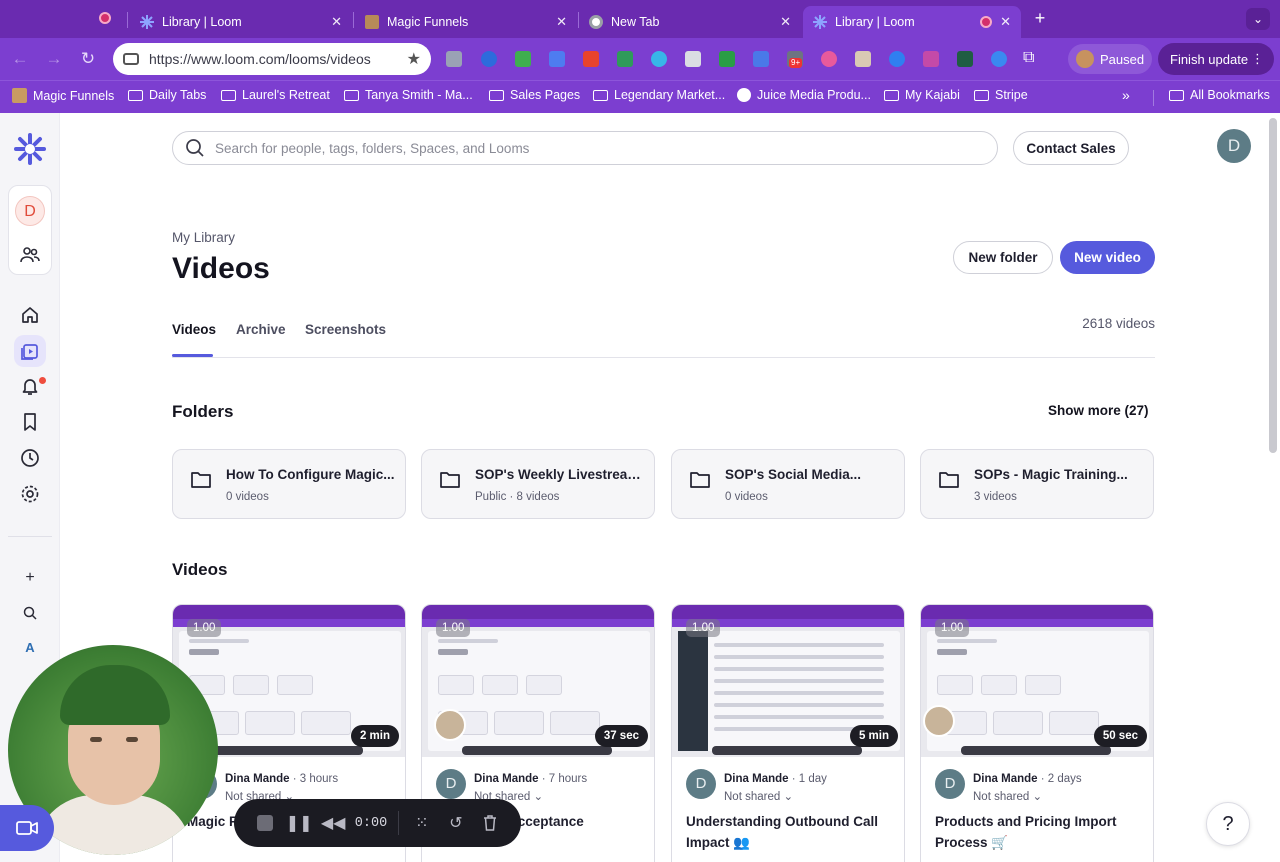  Describe the element at coordinates (1040, 18) in the screenshot. I see `new-tab-button: +` at that location.